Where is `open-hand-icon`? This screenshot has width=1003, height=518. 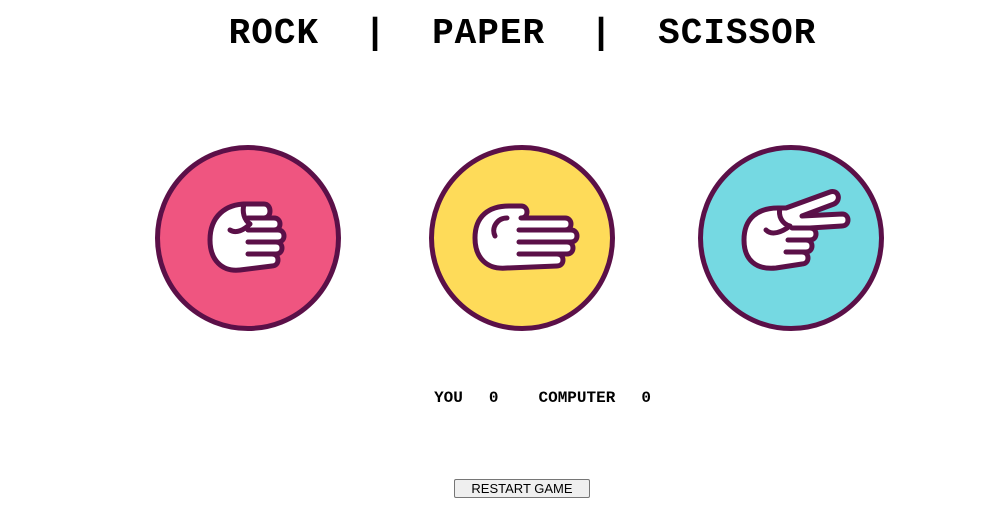
open-hand-icon is located at coordinates (526, 237).